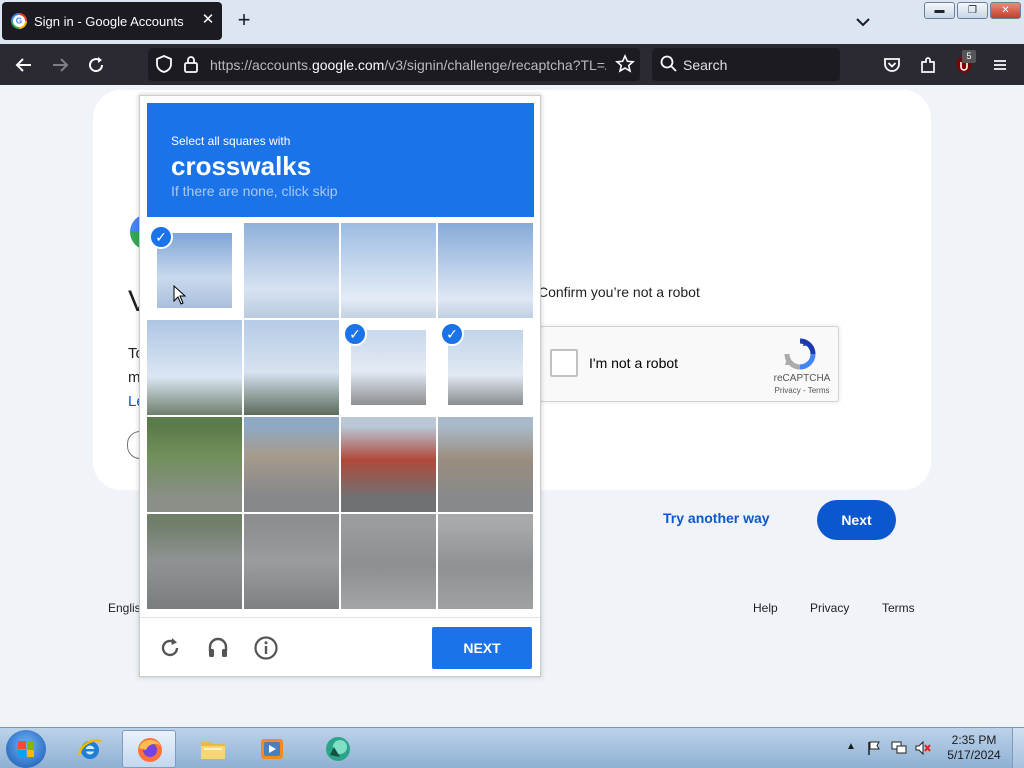 The image size is (1024, 768). What do you see at coordinates (863, 22) in the screenshot?
I see `list-all-tabs-chevron-icon` at bounding box center [863, 22].